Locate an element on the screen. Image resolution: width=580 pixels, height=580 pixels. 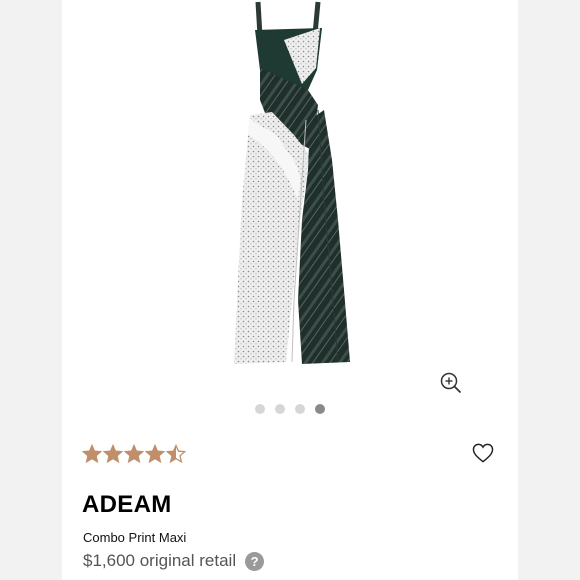
zoom-in-icon is located at coordinates (451, 383).